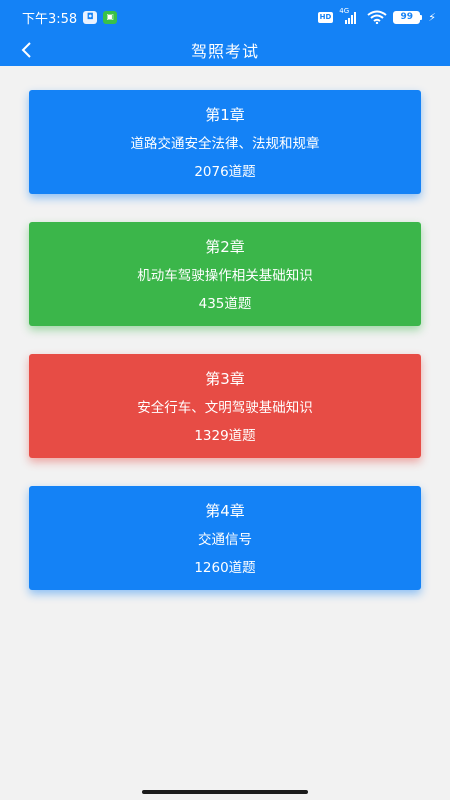  Describe the element at coordinates (225, 172) in the screenshot. I see `question-count: 2076道题` at that location.